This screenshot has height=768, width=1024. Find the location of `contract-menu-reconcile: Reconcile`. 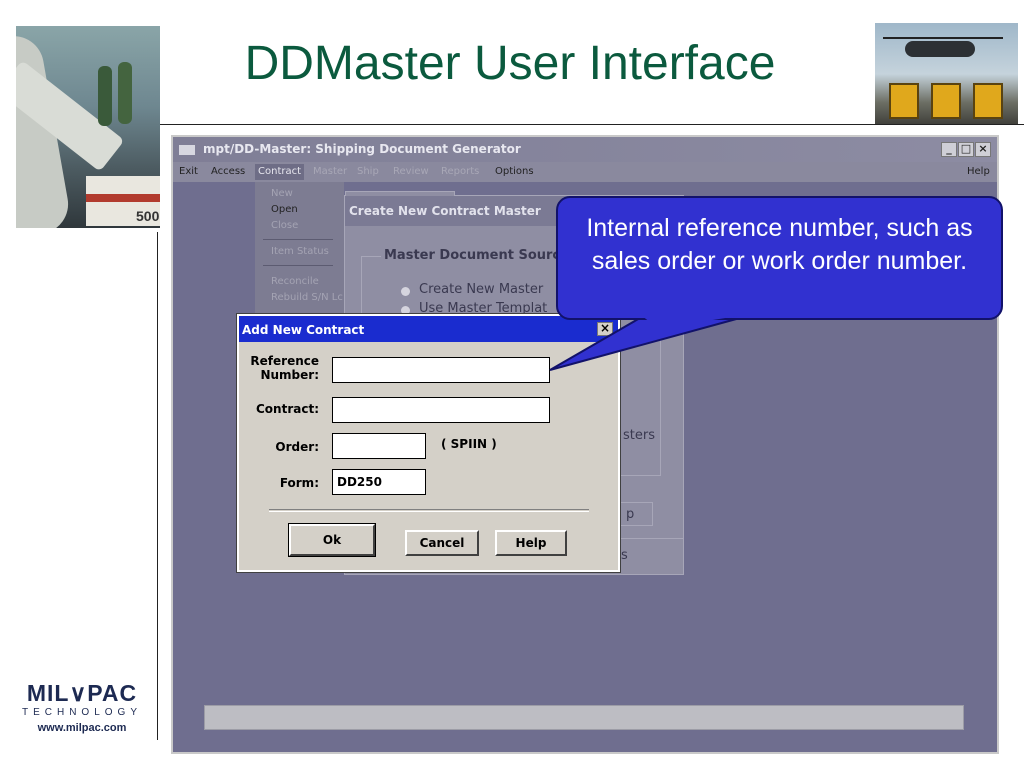

contract-menu-reconcile: Reconcile is located at coordinates (295, 281).